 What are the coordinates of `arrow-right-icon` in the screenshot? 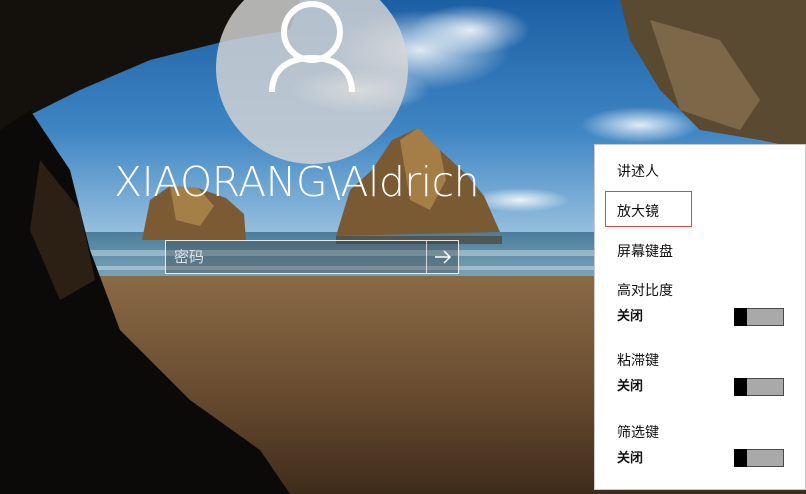 It's located at (442, 257).